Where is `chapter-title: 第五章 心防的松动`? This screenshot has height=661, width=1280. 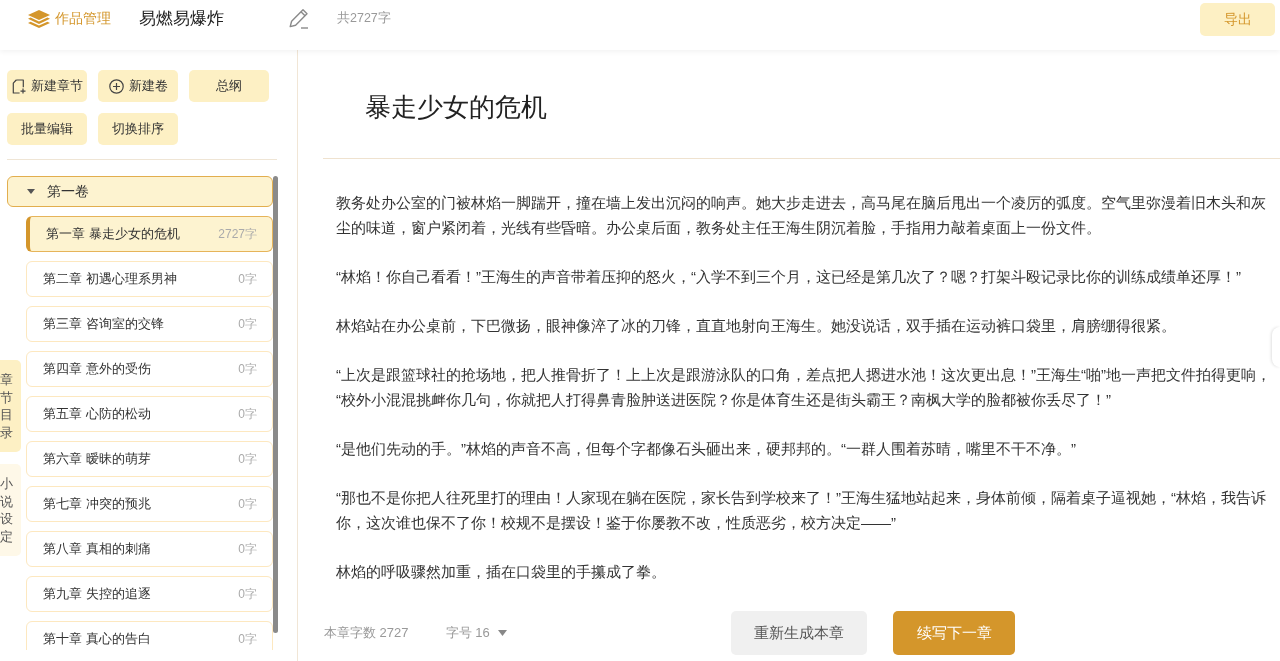 chapter-title: 第五章 心防的松动 is located at coordinates (97, 414).